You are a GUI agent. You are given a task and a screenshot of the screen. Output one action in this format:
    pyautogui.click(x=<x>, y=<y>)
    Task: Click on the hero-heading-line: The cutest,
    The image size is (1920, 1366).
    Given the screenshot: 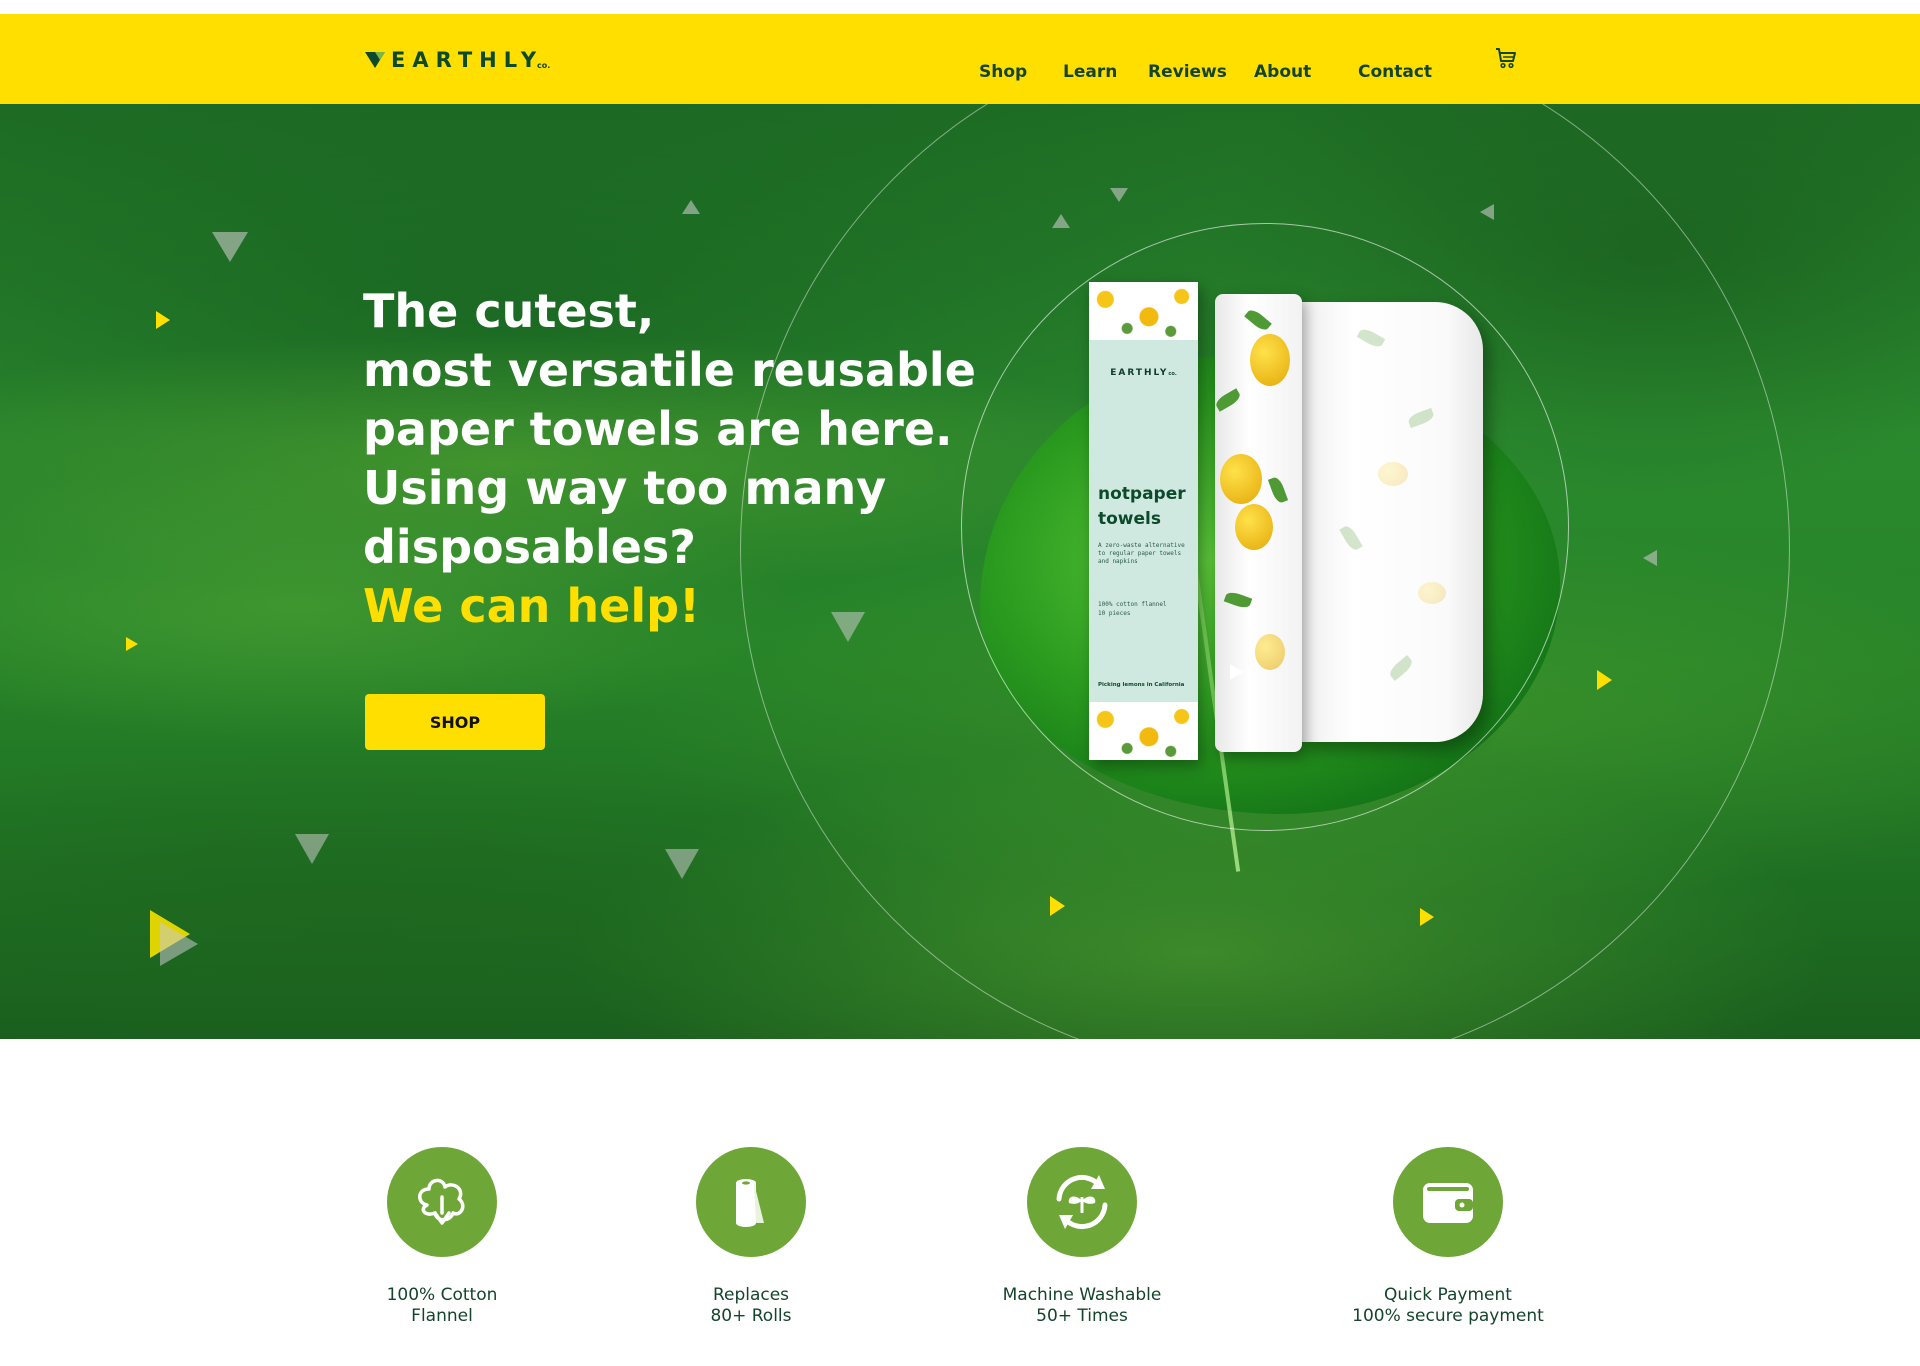 What is the action you would take?
    pyautogui.click(x=509, y=311)
    